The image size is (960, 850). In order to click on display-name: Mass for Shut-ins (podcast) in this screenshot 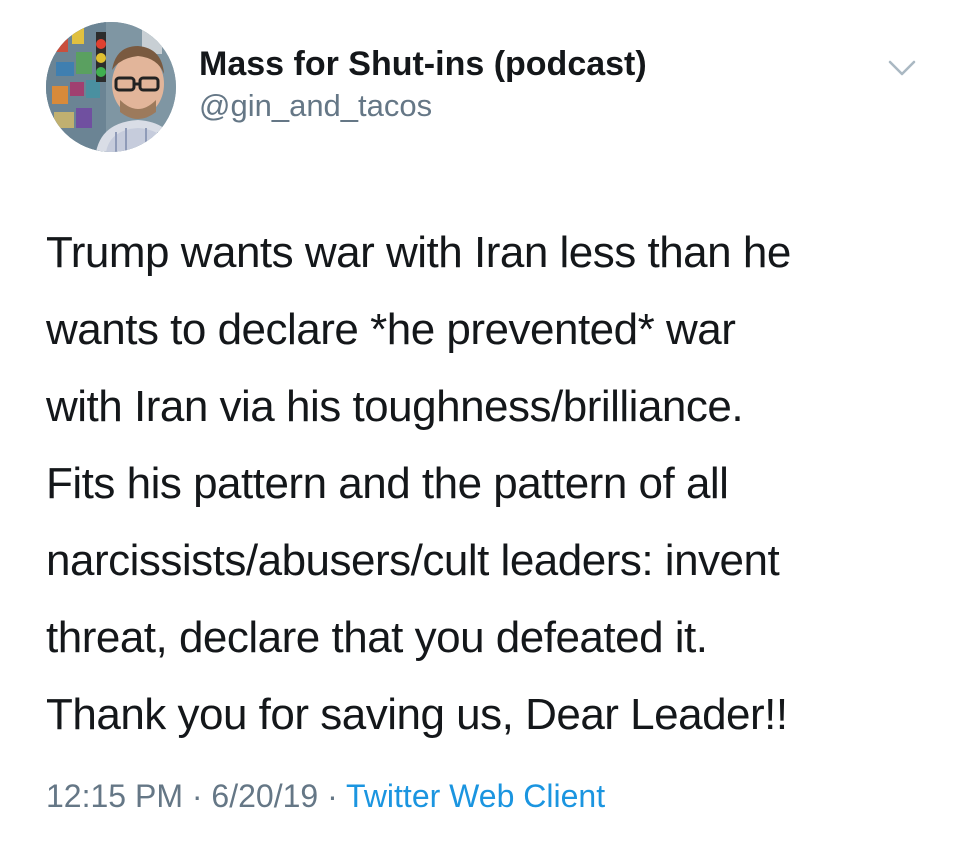, I will do `click(423, 64)`.